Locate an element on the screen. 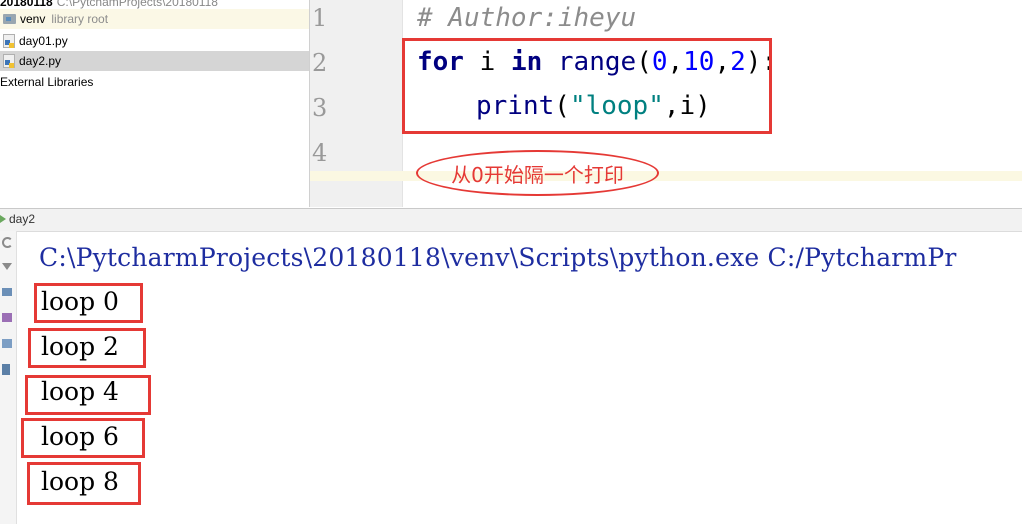  annotation-callout: 从0开始隔一个打印 is located at coordinates (537, 173).